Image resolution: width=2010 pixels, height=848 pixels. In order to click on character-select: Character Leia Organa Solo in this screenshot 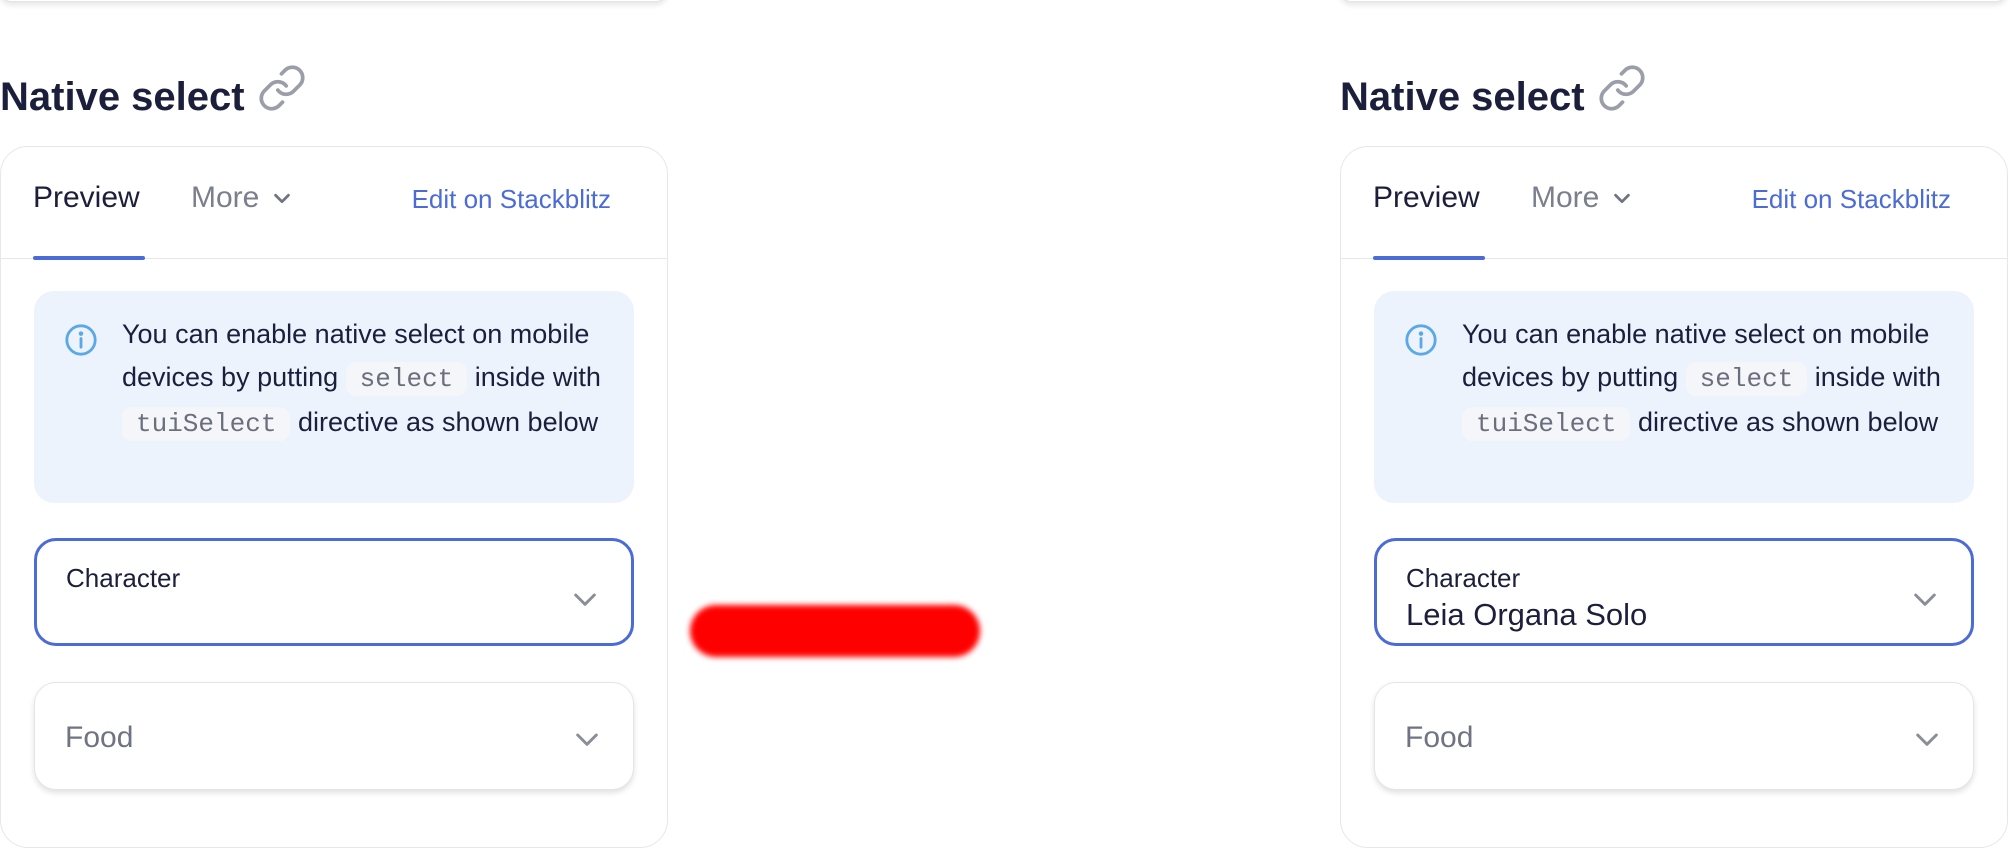, I will do `click(1674, 592)`.